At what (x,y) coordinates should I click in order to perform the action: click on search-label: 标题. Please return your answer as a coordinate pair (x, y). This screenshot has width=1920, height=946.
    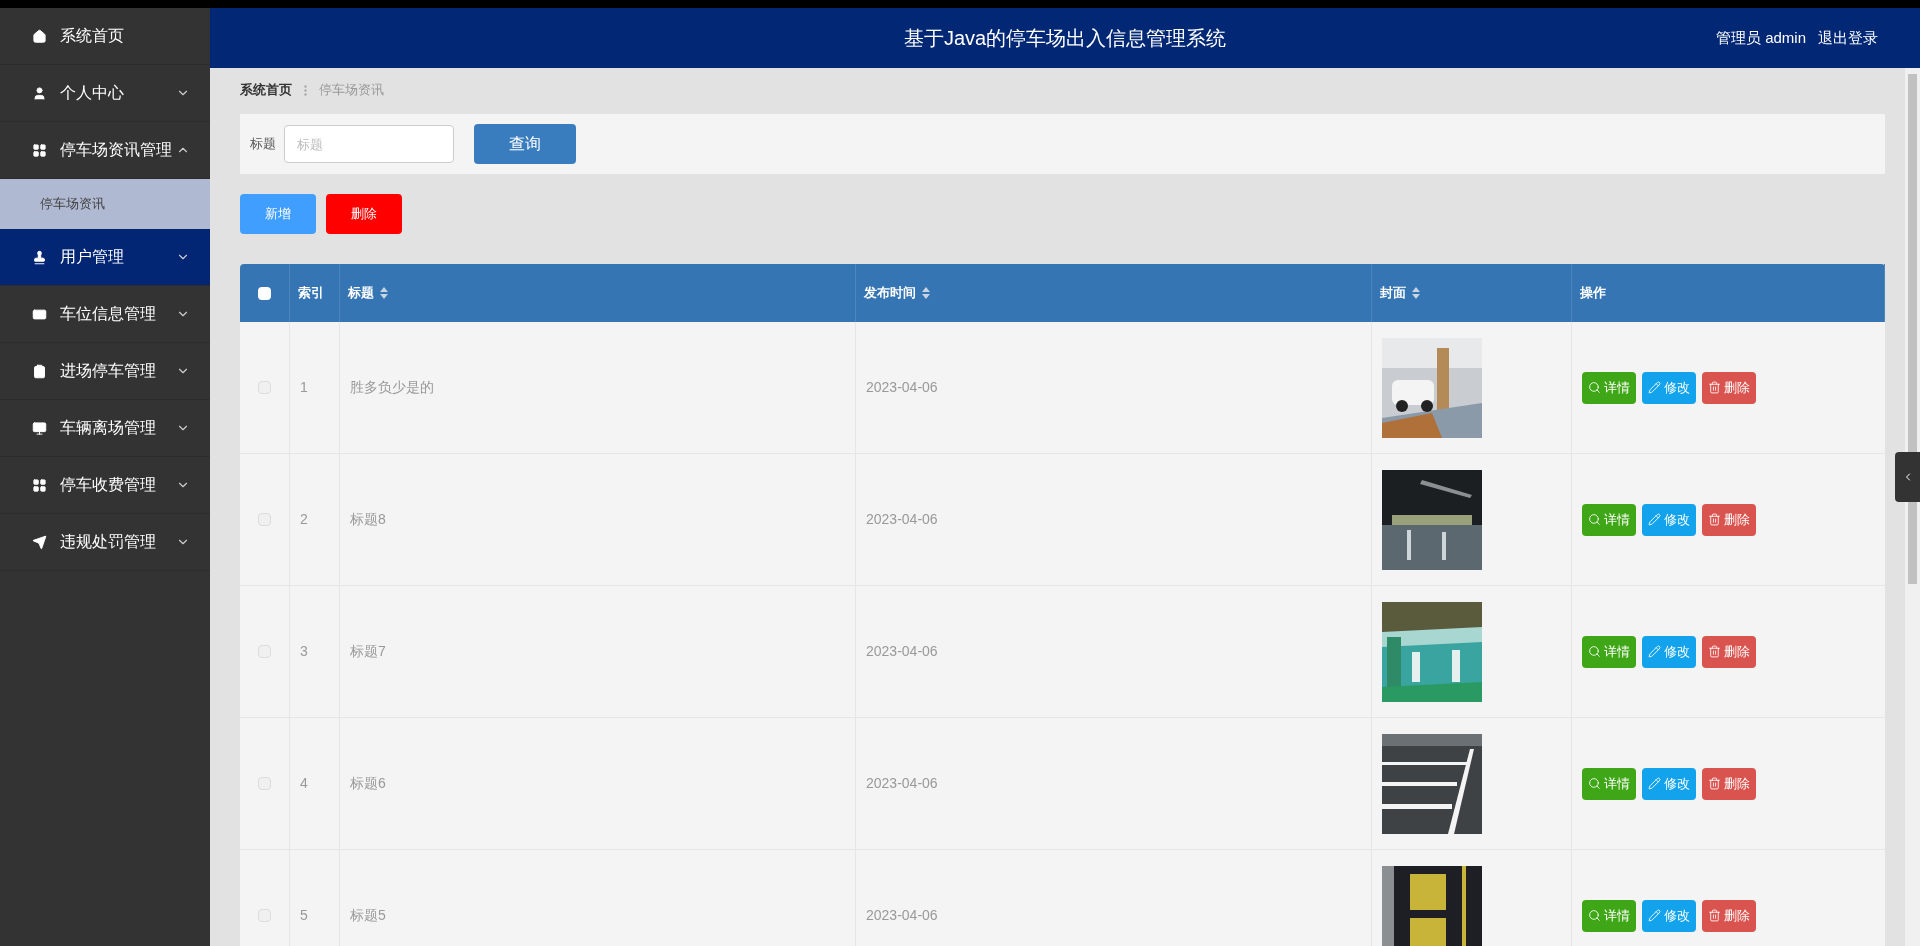
    Looking at the image, I should click on (263, 144).